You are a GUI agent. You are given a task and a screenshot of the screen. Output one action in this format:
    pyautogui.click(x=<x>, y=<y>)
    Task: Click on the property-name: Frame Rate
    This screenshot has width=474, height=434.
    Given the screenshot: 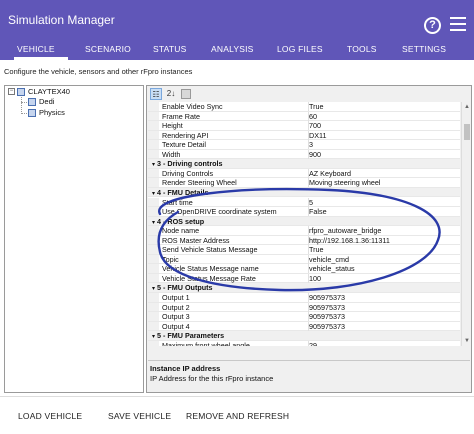 What is the action you would take?
    pyautogui.click(x=181, y=116)
    